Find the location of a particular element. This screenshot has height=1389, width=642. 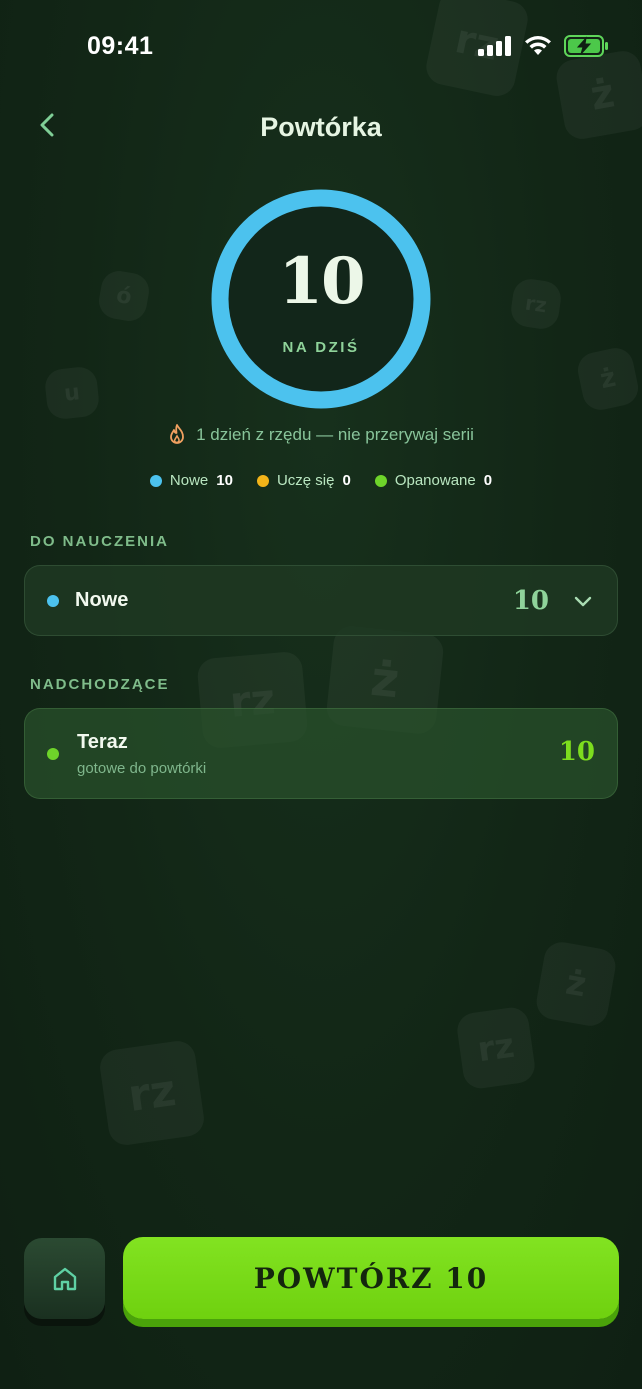

legend-item-mastered: Opanowane 0 is located at coordinates (433, 480).